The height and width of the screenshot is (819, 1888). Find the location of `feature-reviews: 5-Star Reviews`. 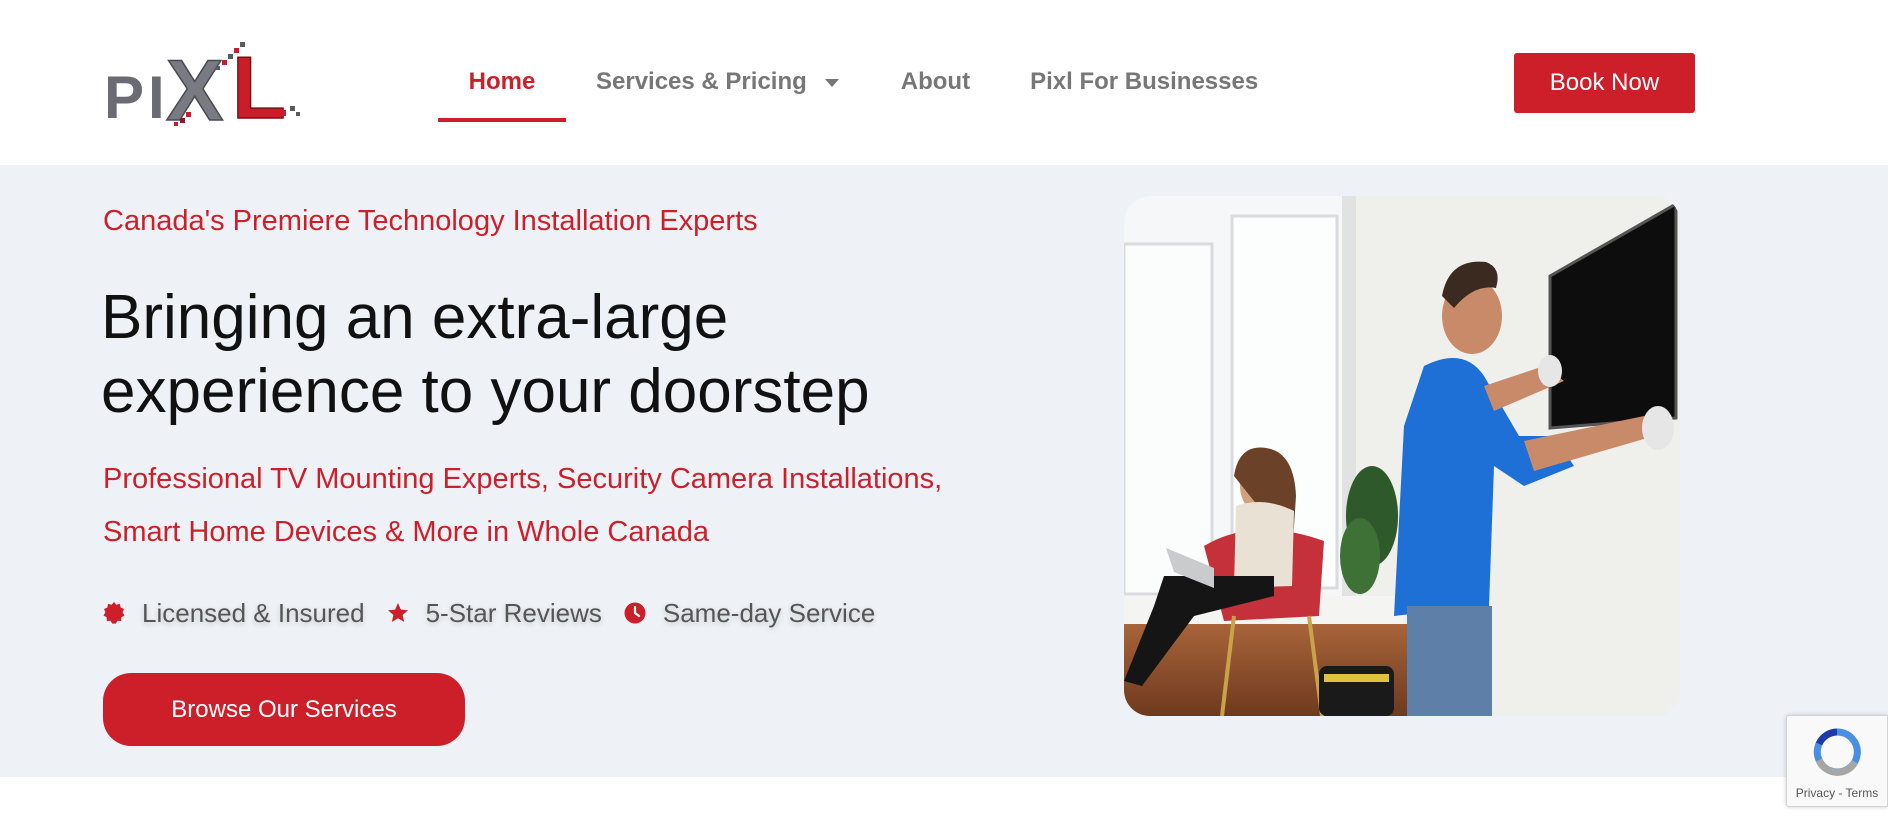

feature-reviews: 5-Star Reviews is located at coordinates (494, 613).